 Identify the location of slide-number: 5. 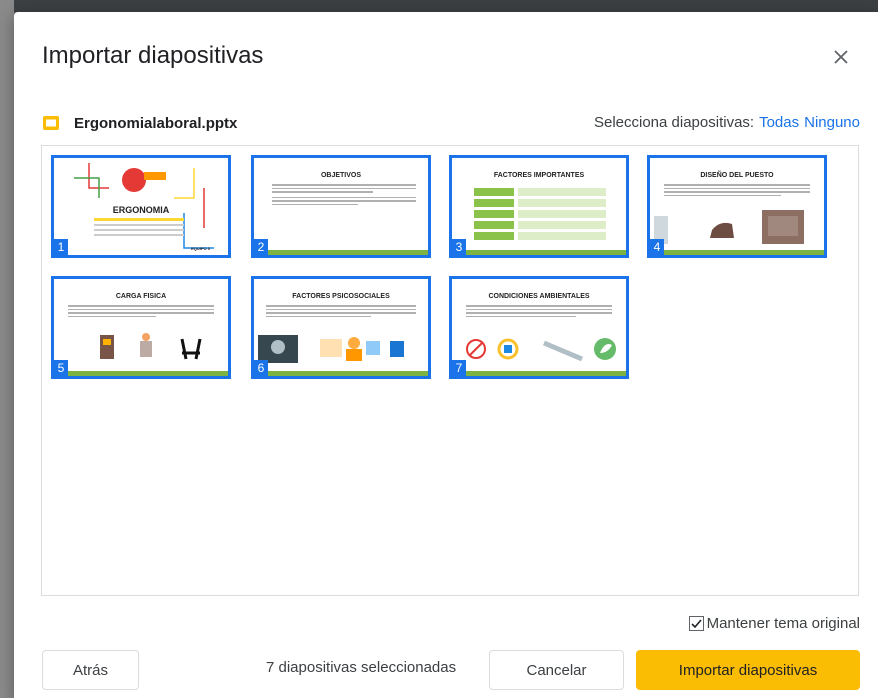
(61, 368).